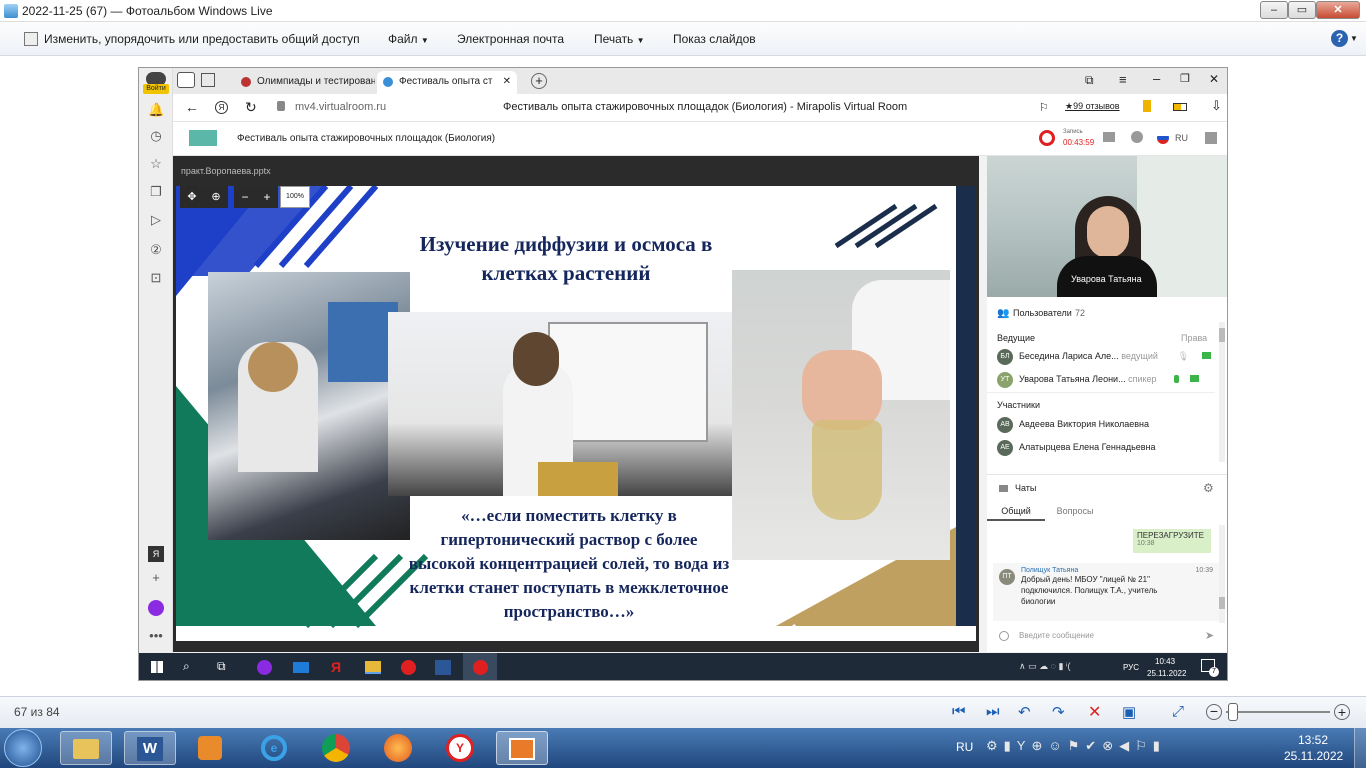 Image resolution: width=1366 pixels, height=768 pixels. What do you see at coordinates (1178, 711) in the screenshot?
I see `fit-window-icon: ⤢` at bounding box center [1178, 711].